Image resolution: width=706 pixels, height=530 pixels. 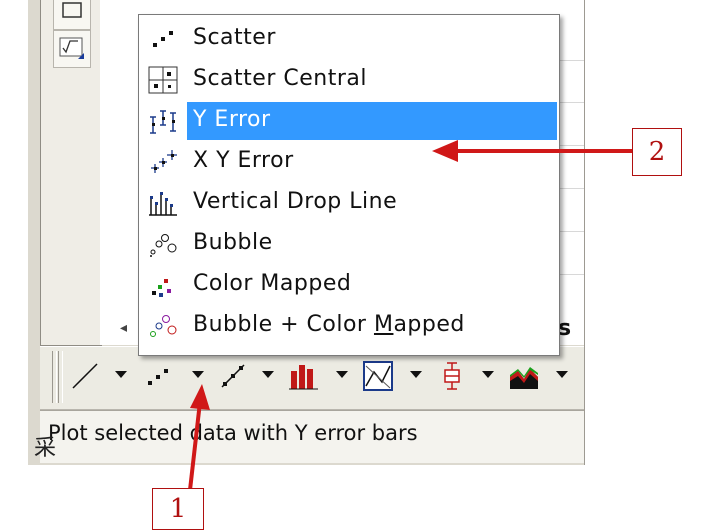 What do you see at coordinates (178, 509) in the screenshot?
I see `callout-1-label: 1` at bounding box center [178, 509].